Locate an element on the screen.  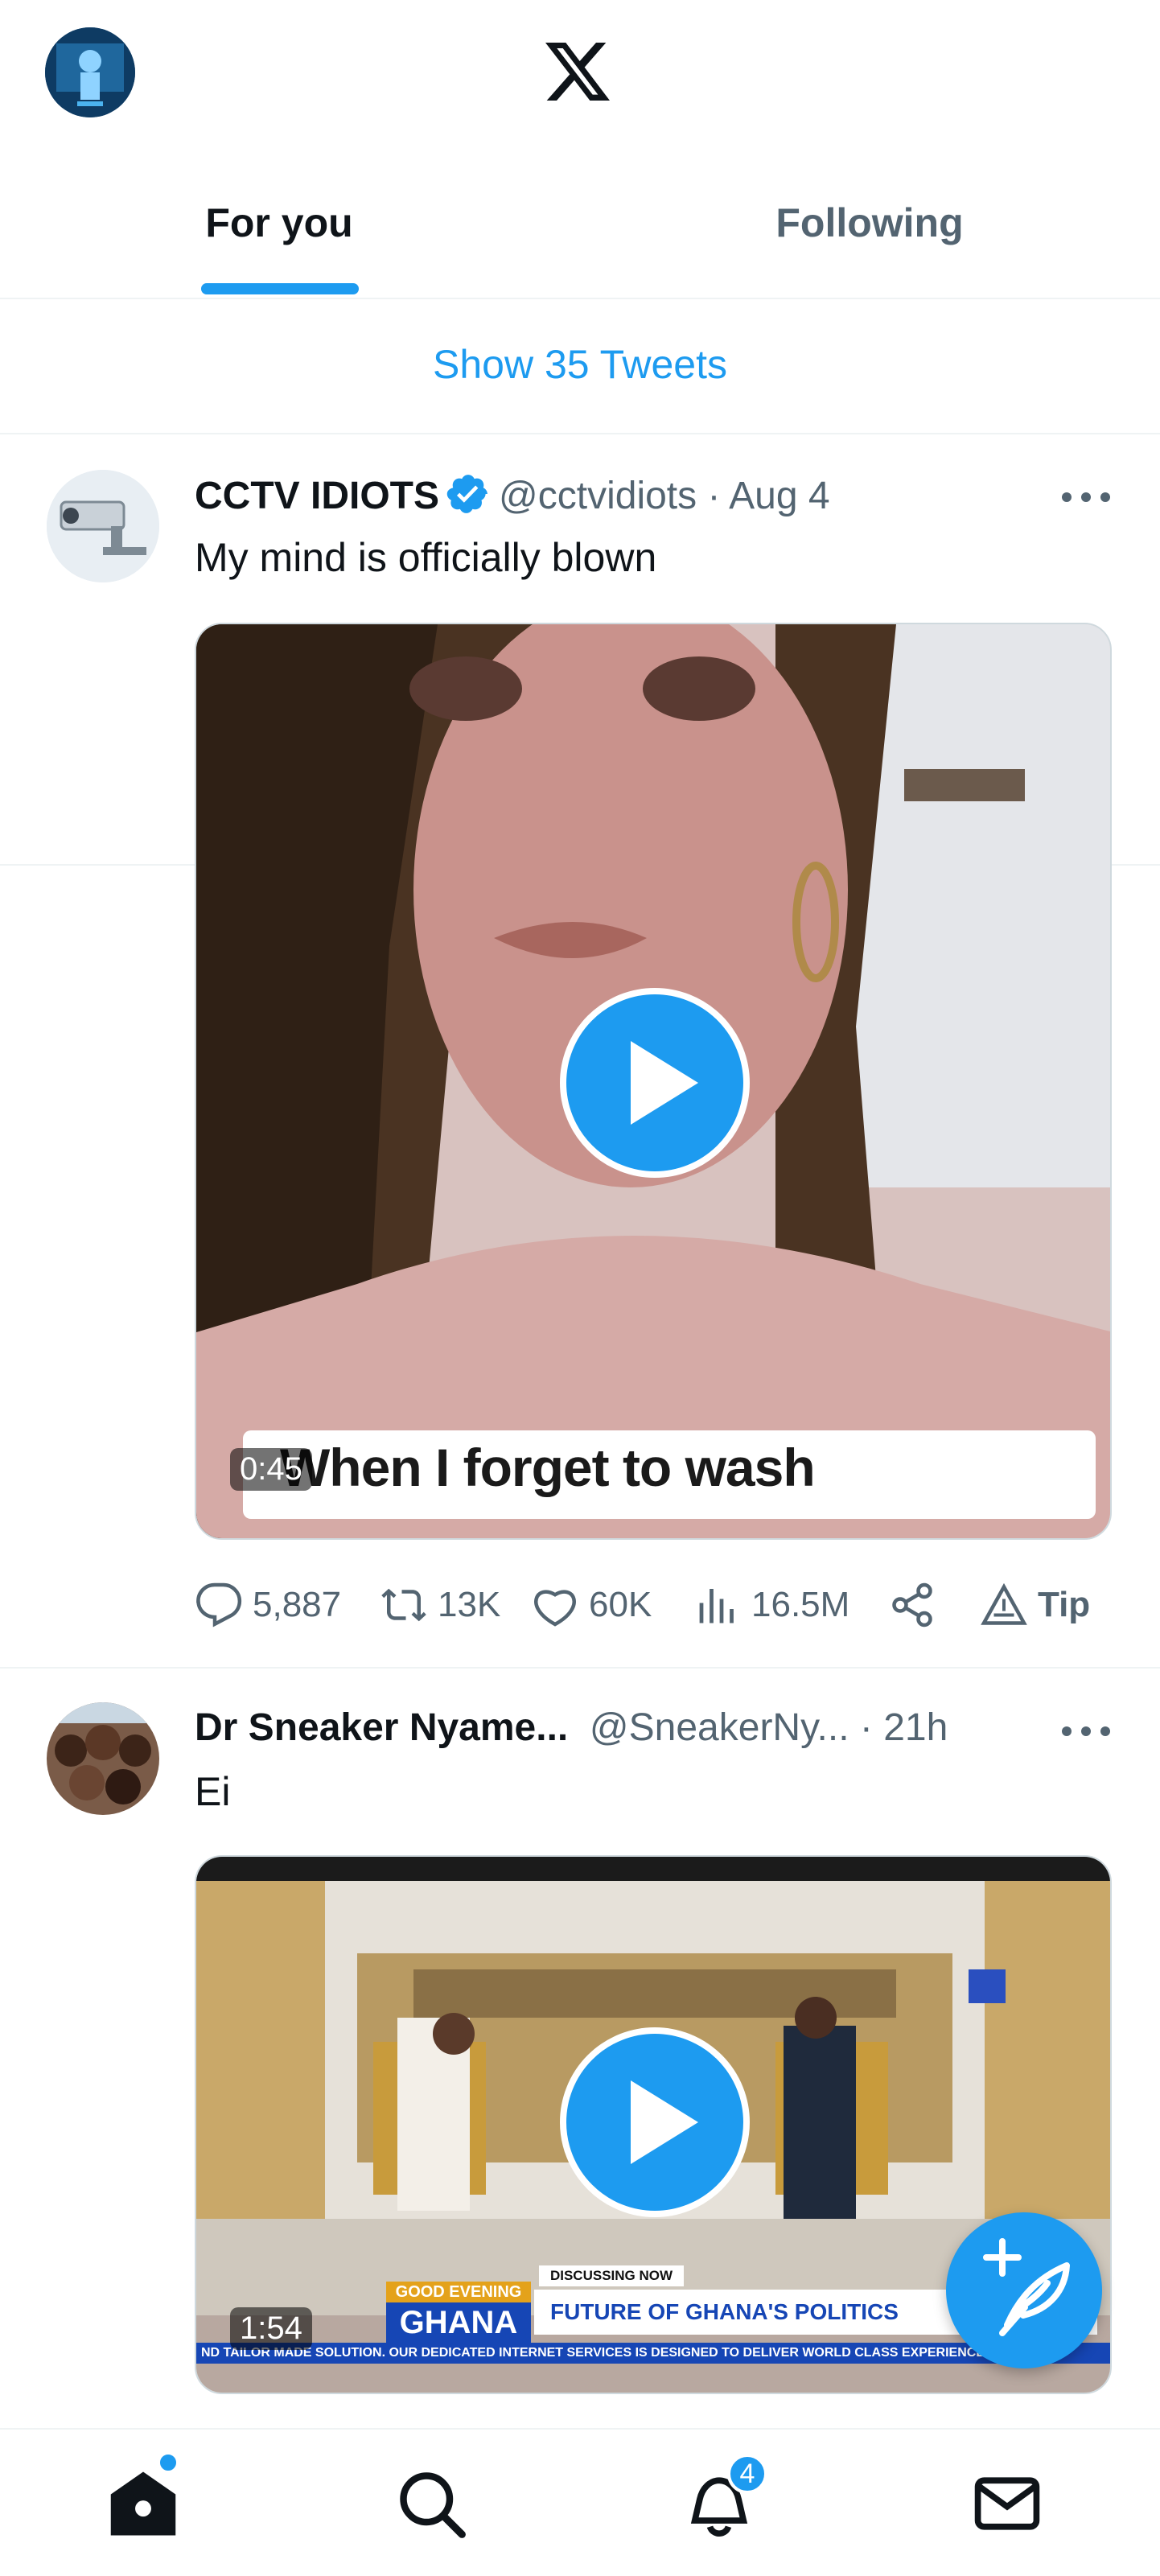
banner-discussing: DISCUSSING NOW is located at coordinates (611, 2275).